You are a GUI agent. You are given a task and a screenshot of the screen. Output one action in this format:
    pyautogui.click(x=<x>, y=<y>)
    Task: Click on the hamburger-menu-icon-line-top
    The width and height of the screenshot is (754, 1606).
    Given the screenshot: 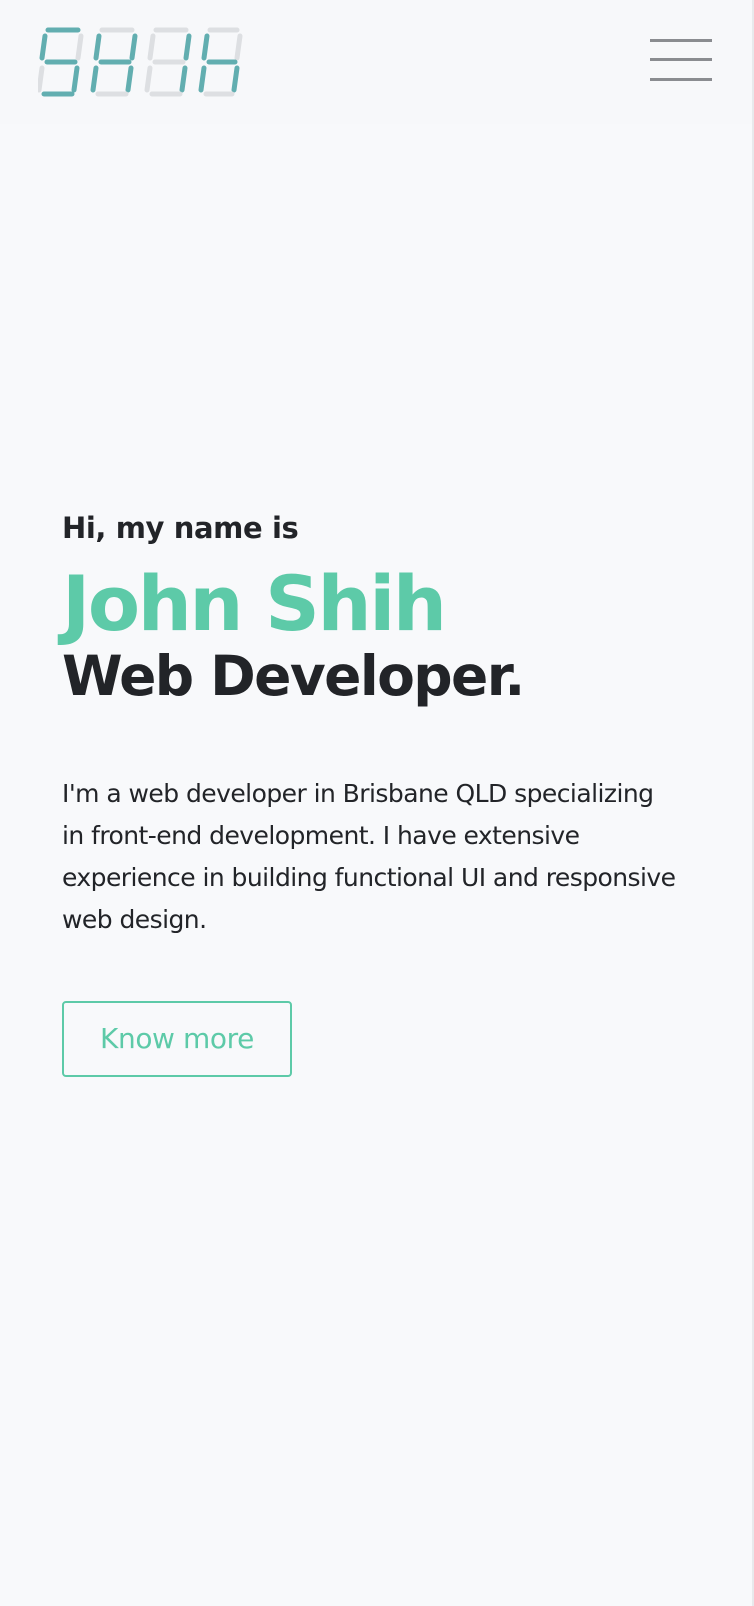 What is the action you would take?
    pyautogui.click(x=681, y=40)
    